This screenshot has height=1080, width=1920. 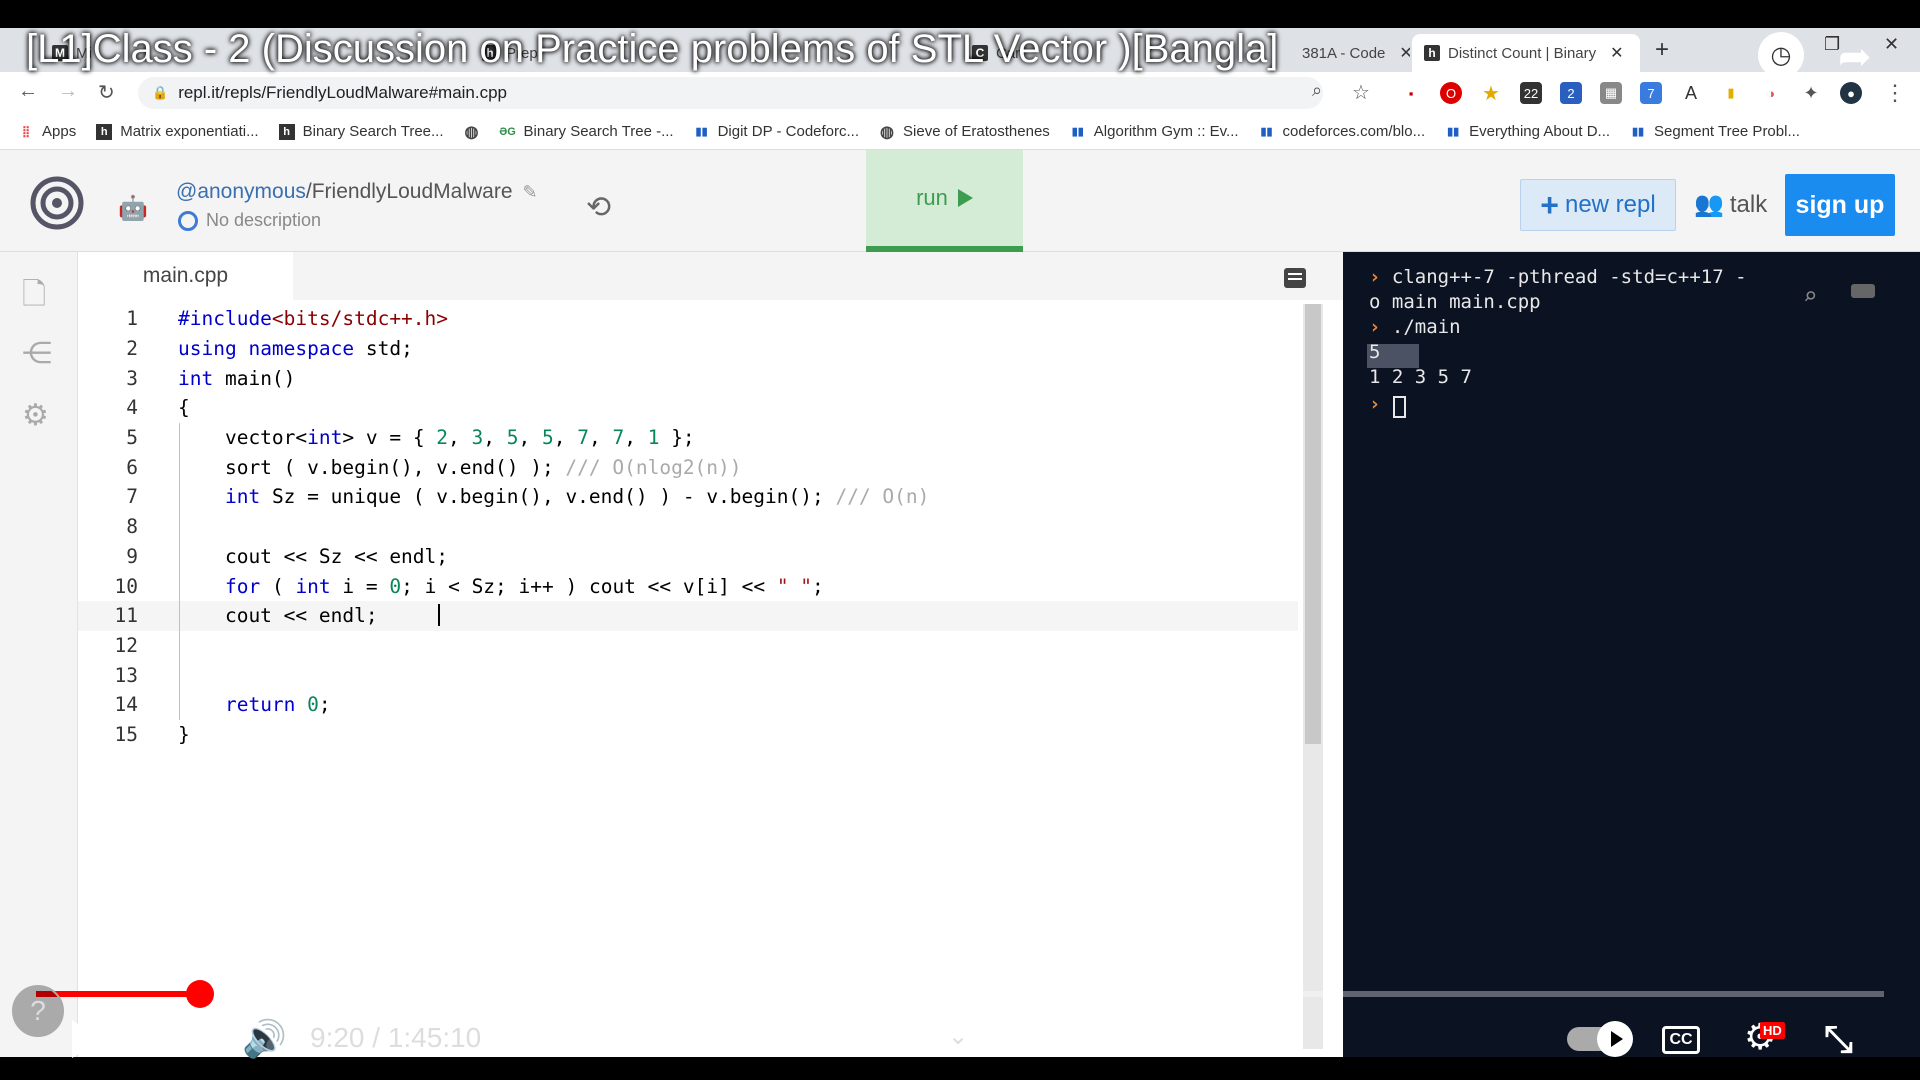 I want to click on subtitles-cc-icon: CC, so click(x=1681, y=1040).